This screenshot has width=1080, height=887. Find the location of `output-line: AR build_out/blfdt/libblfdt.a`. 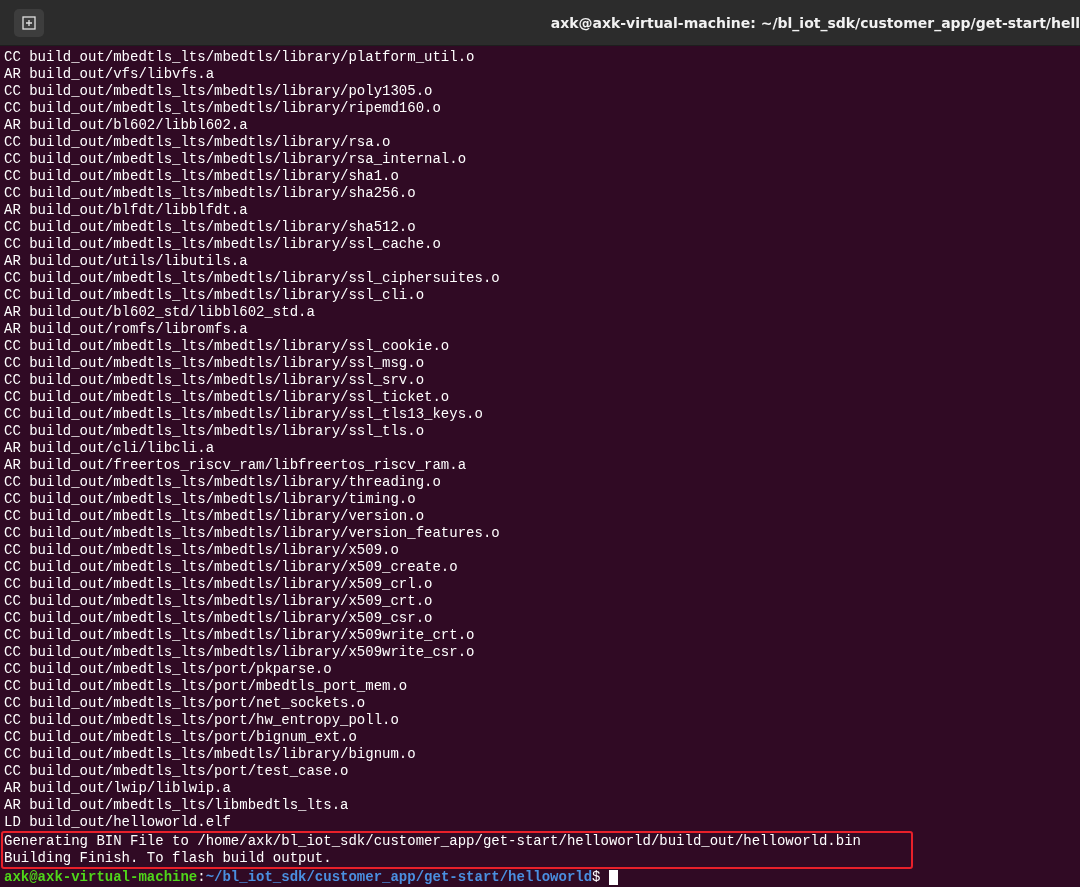

output-line: AR build_out/blfdt/libblfdt.a is located at coordinates (126, 210).